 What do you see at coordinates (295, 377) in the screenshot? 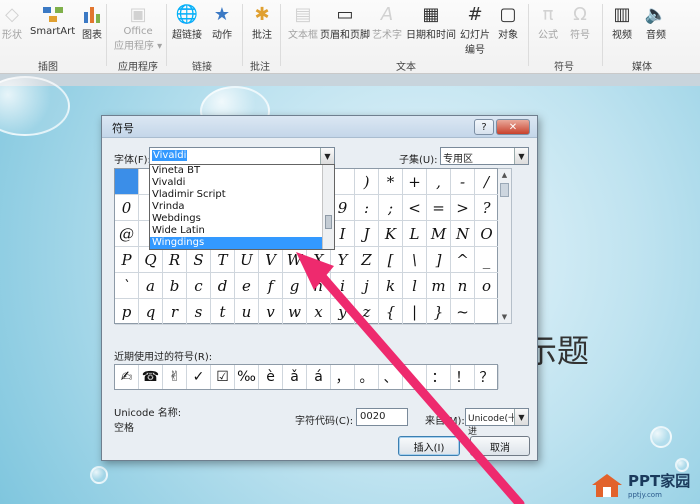
I see `recent-symbol-cell: ǎ` at bounding box center [295, 377].